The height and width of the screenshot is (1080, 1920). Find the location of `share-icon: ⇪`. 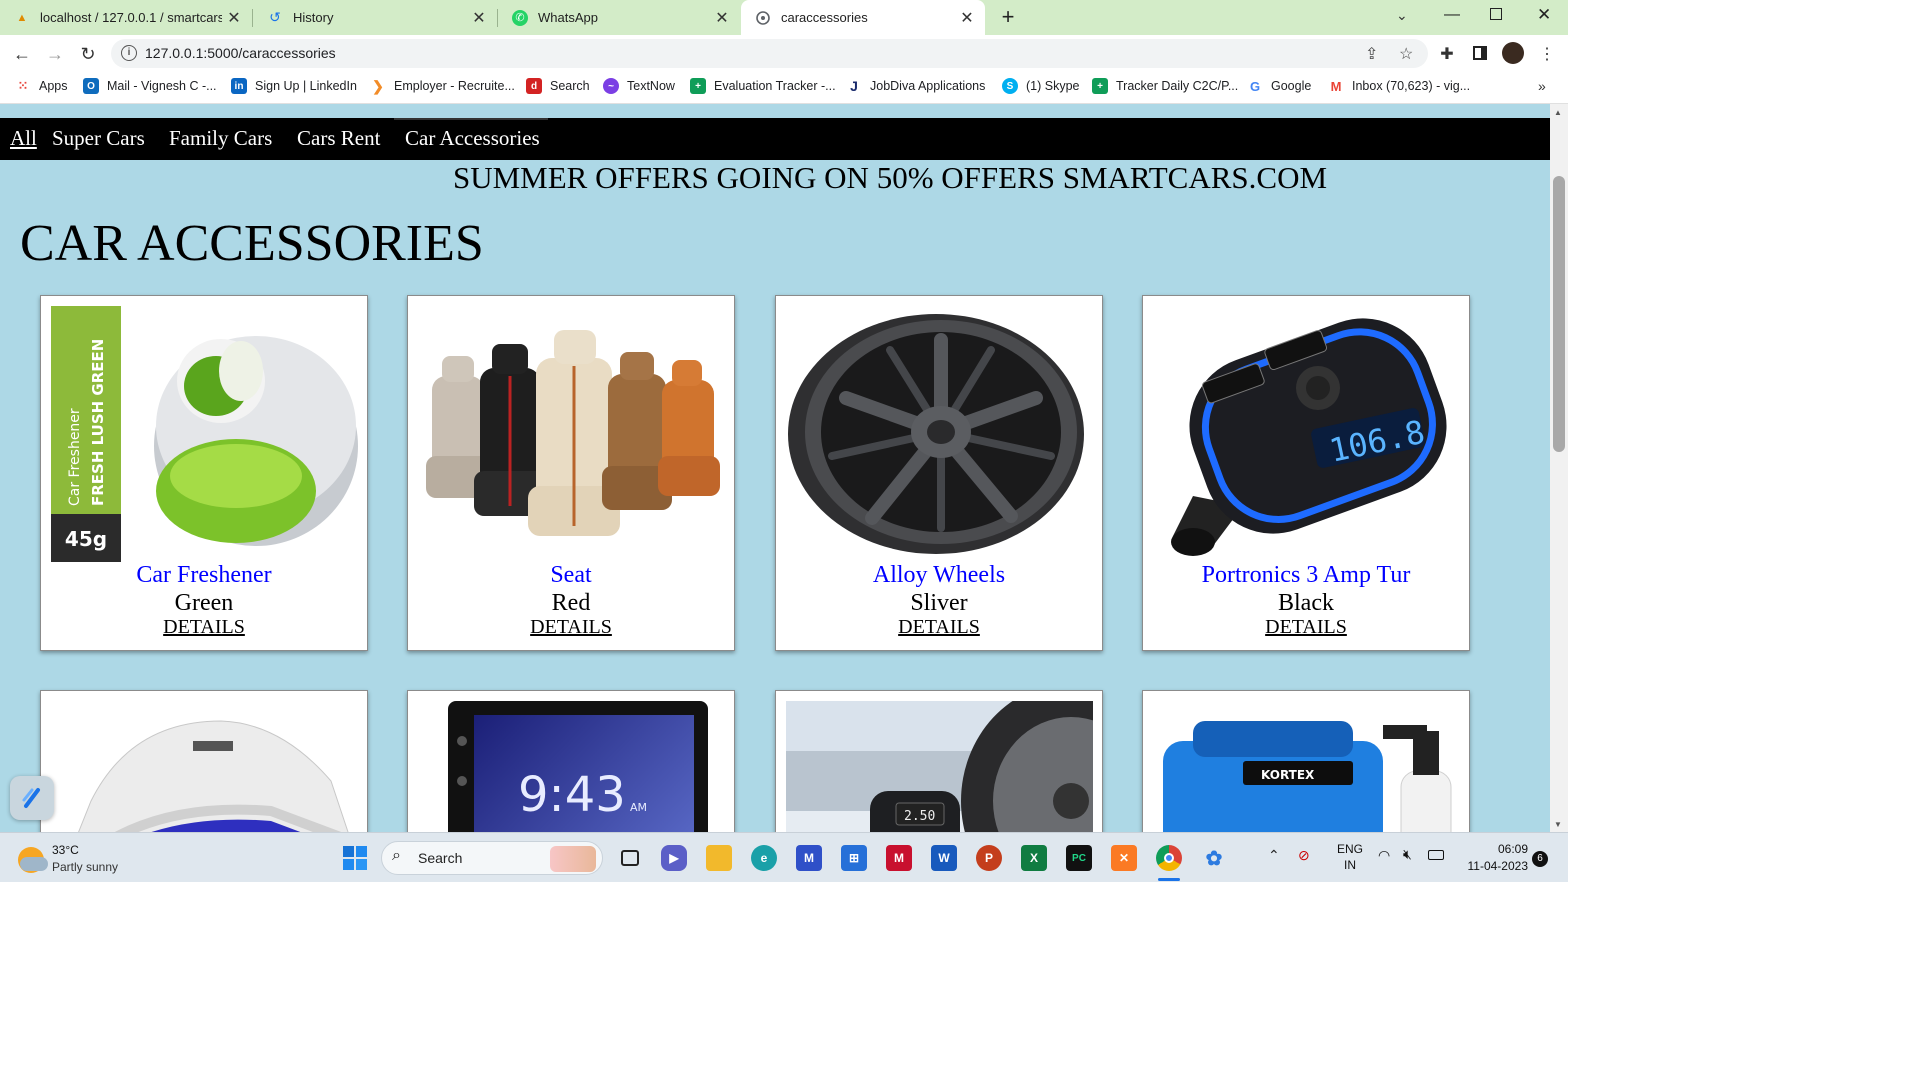

share-icon: ⇪ is located at coordinates (1371, 54).